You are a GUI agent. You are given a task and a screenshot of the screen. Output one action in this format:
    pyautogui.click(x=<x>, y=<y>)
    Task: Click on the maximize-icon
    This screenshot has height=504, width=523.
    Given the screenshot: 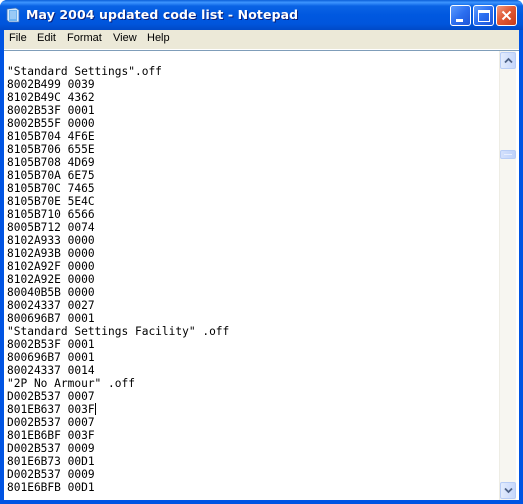 What is the action you would take?
    pyautogui.click(x=484, y=16)
    